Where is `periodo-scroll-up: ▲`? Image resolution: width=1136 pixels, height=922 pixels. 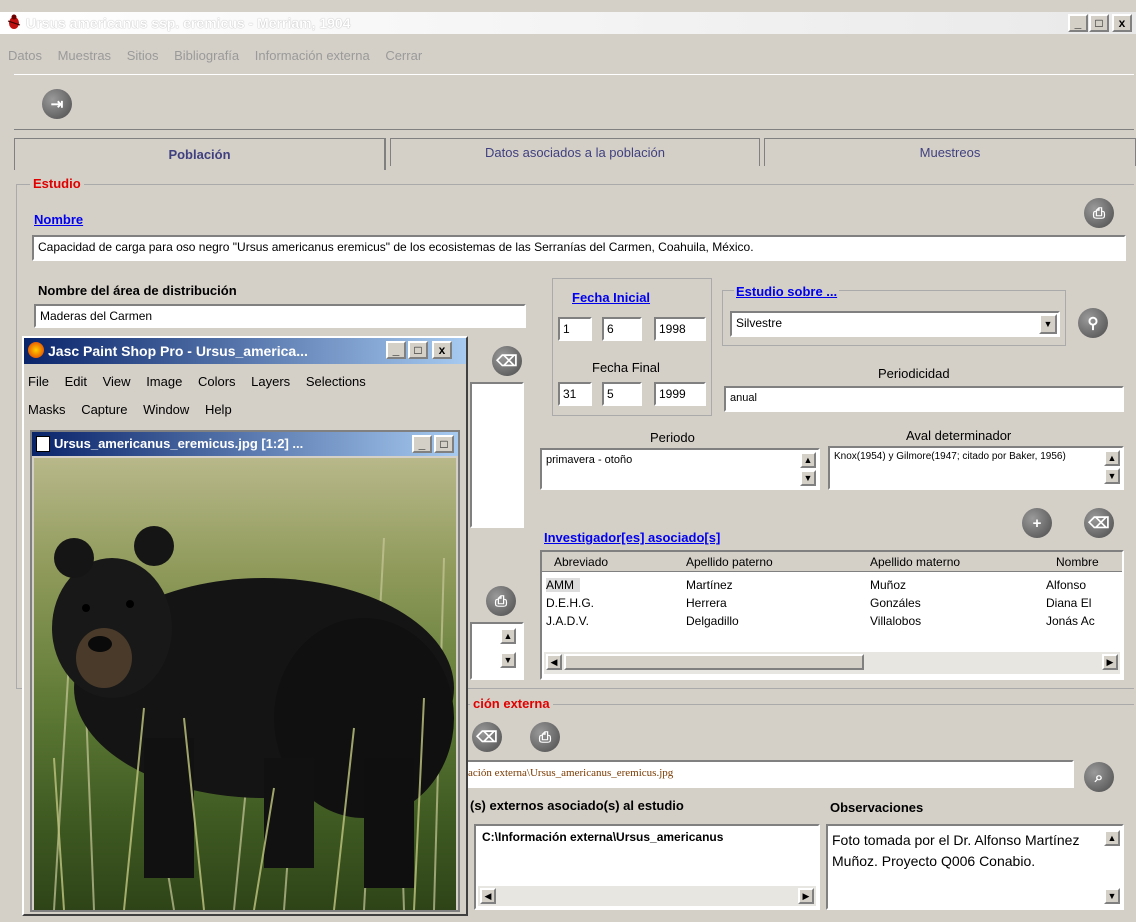
periodo-scroll-up: ▲ is located at coordinates (808, 460).